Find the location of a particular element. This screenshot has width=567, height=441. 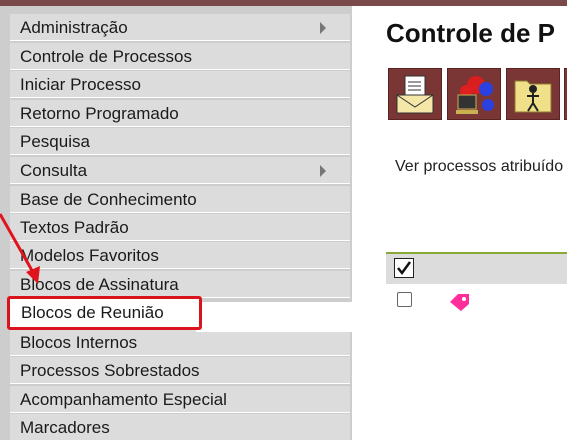

sidebar-item-blocos-internos: Blocos Internos is located at coordinates (180, 342).